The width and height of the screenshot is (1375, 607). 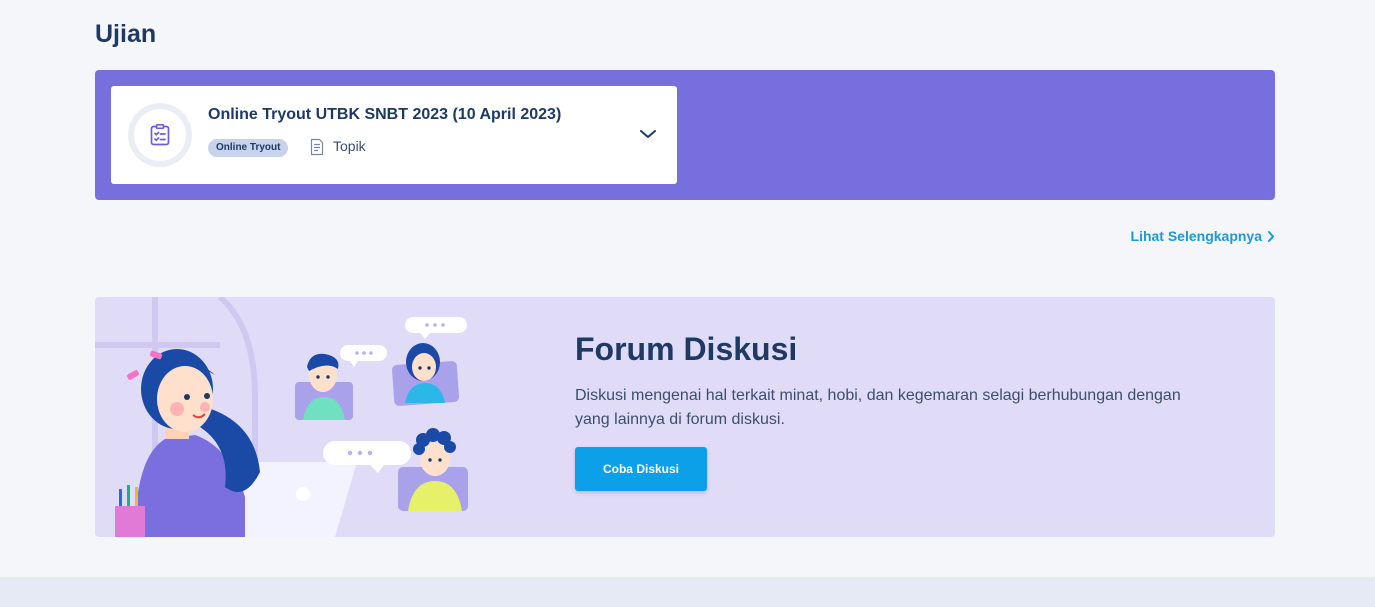 What do you see at coordinates (641, 469) in the screenshot?
I see `try-discussion-button: Coba Diskusi` at bounding box center [641, 469].